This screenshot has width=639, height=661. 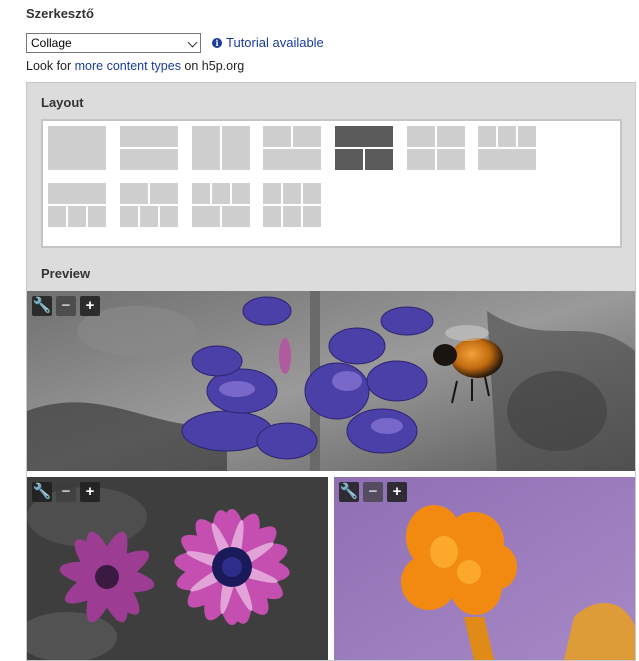 I want to click on collage-tile-bottom-right: 🔧 − +, so click(x=484, y=568).